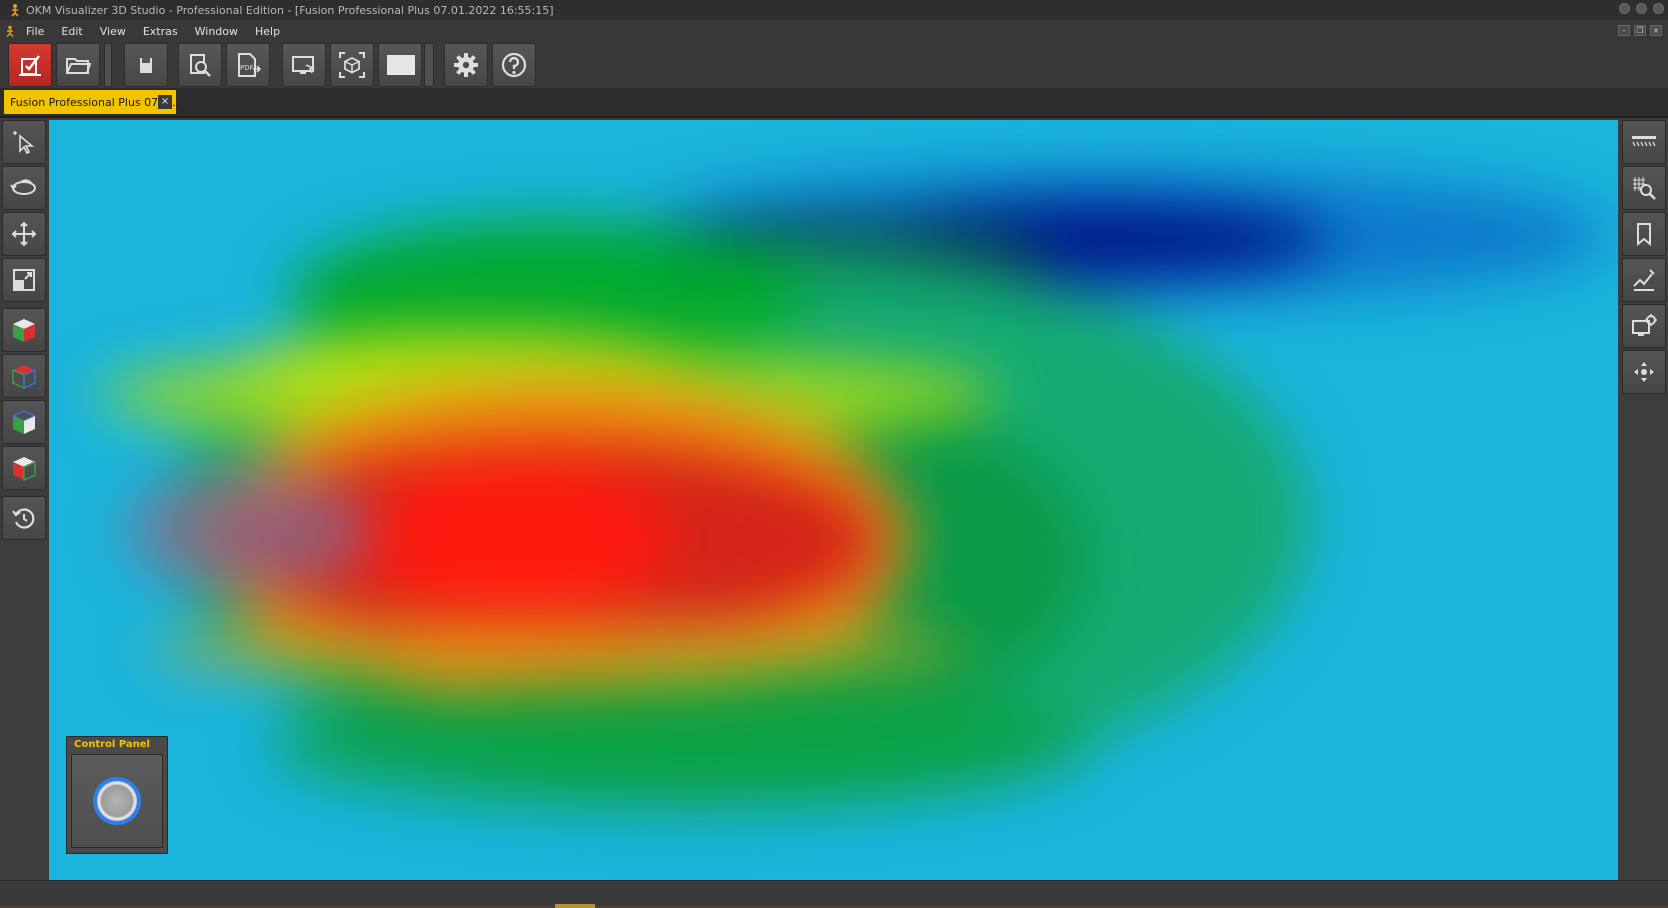  I want to click on rotate-tool-button, so click(24, 188).